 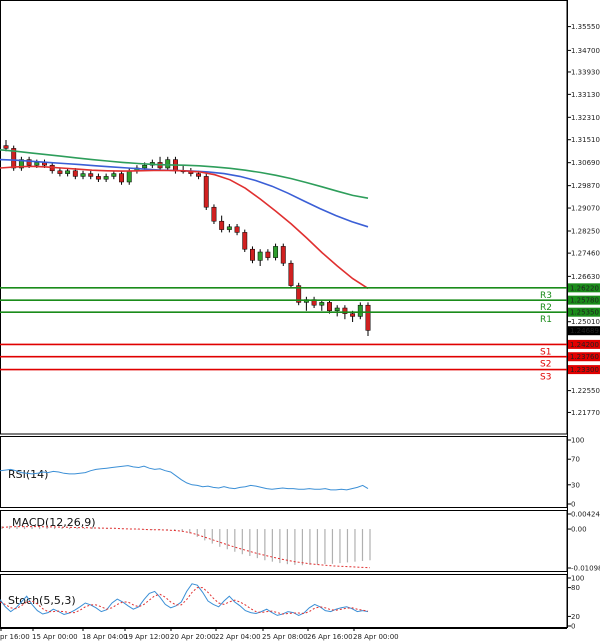 I want to click on price-tick-label: 1.33130, so click(x=585, y=95).